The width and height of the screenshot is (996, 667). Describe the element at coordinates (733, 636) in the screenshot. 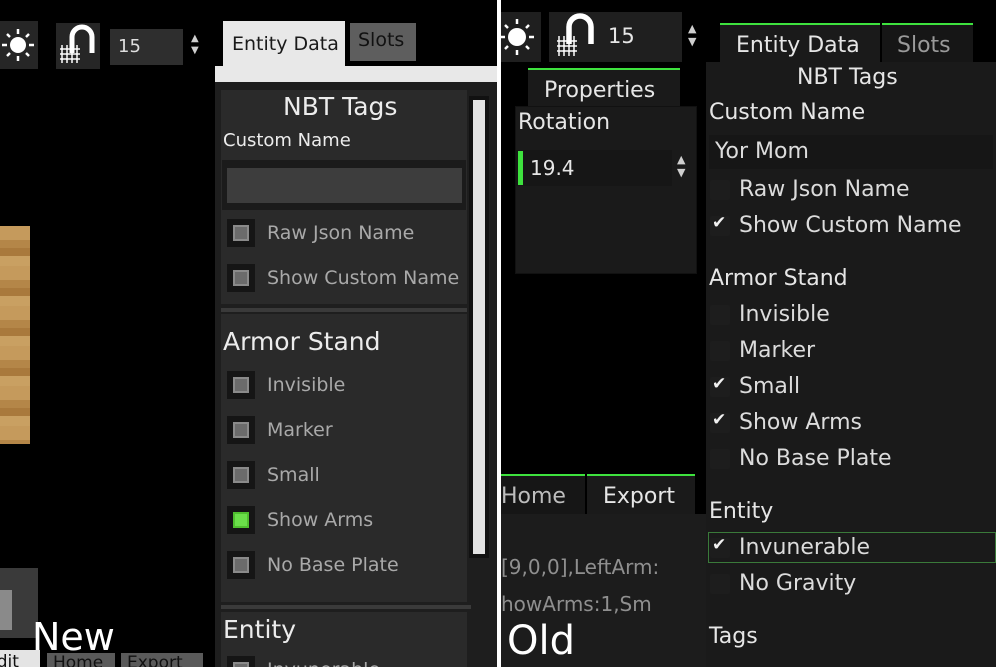

I see `tags-heading: Tags` at that location.